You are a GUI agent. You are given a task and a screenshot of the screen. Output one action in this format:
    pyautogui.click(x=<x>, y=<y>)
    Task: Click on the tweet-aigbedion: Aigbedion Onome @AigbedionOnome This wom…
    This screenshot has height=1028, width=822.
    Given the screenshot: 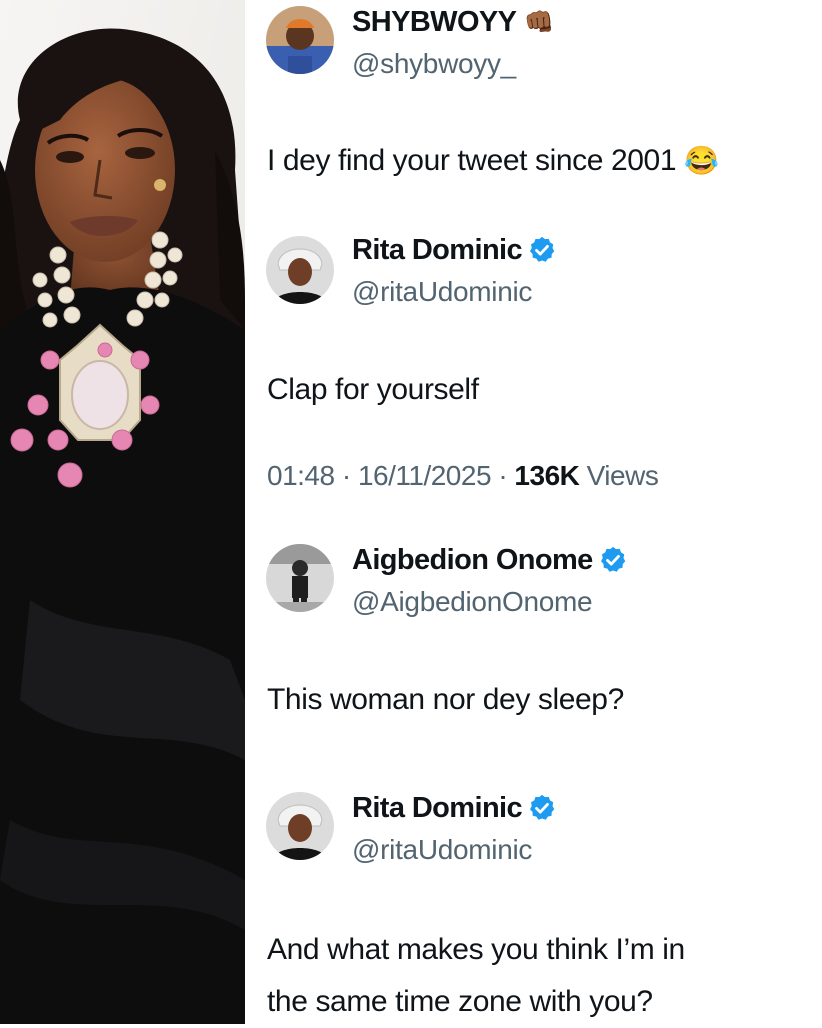 What is the action you would take?
    pyautogui.click(x=544, y=630)
    